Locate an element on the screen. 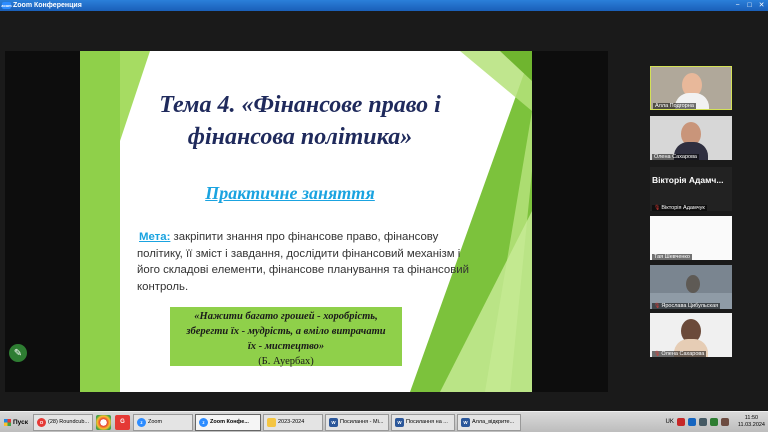  goal-label: Мета: is located at coordinates (155, 237).